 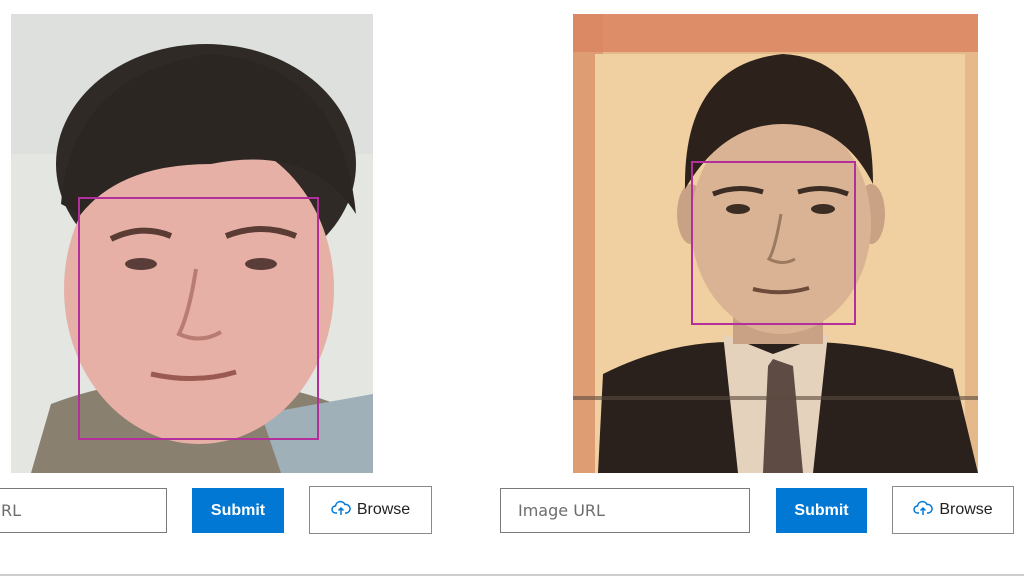 I want to click on face-detection-box-left, so click(x=198, y=318).